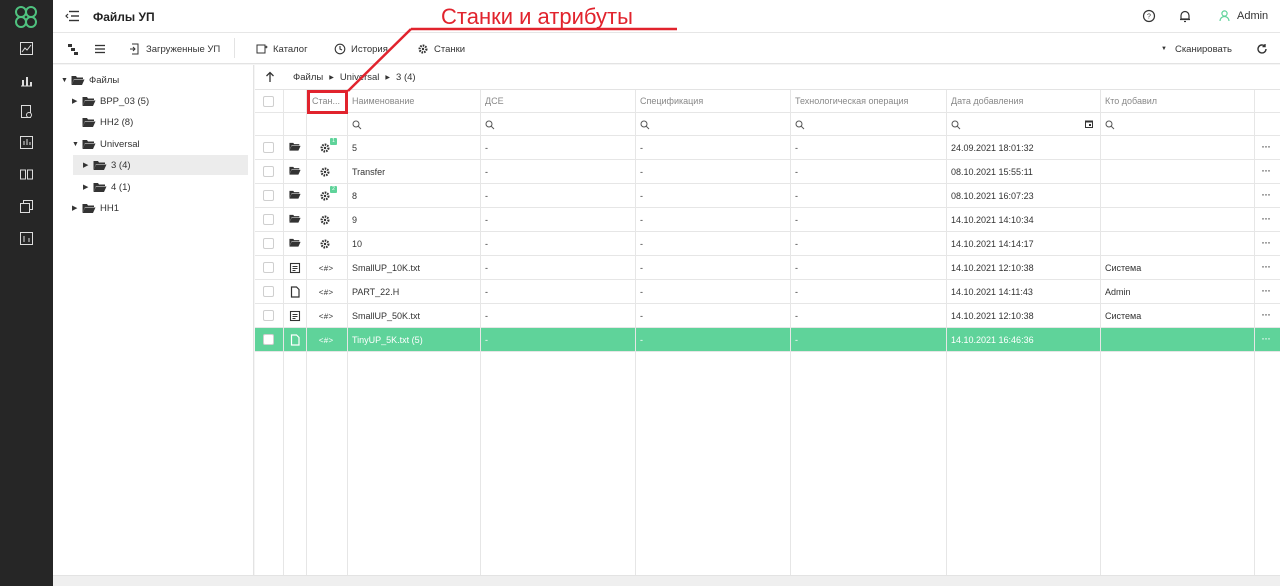 Image resolution: width=1280 pixels, height=586 pixels. I want to click on breadcrumb-item: Файлы, so click(308, 77).